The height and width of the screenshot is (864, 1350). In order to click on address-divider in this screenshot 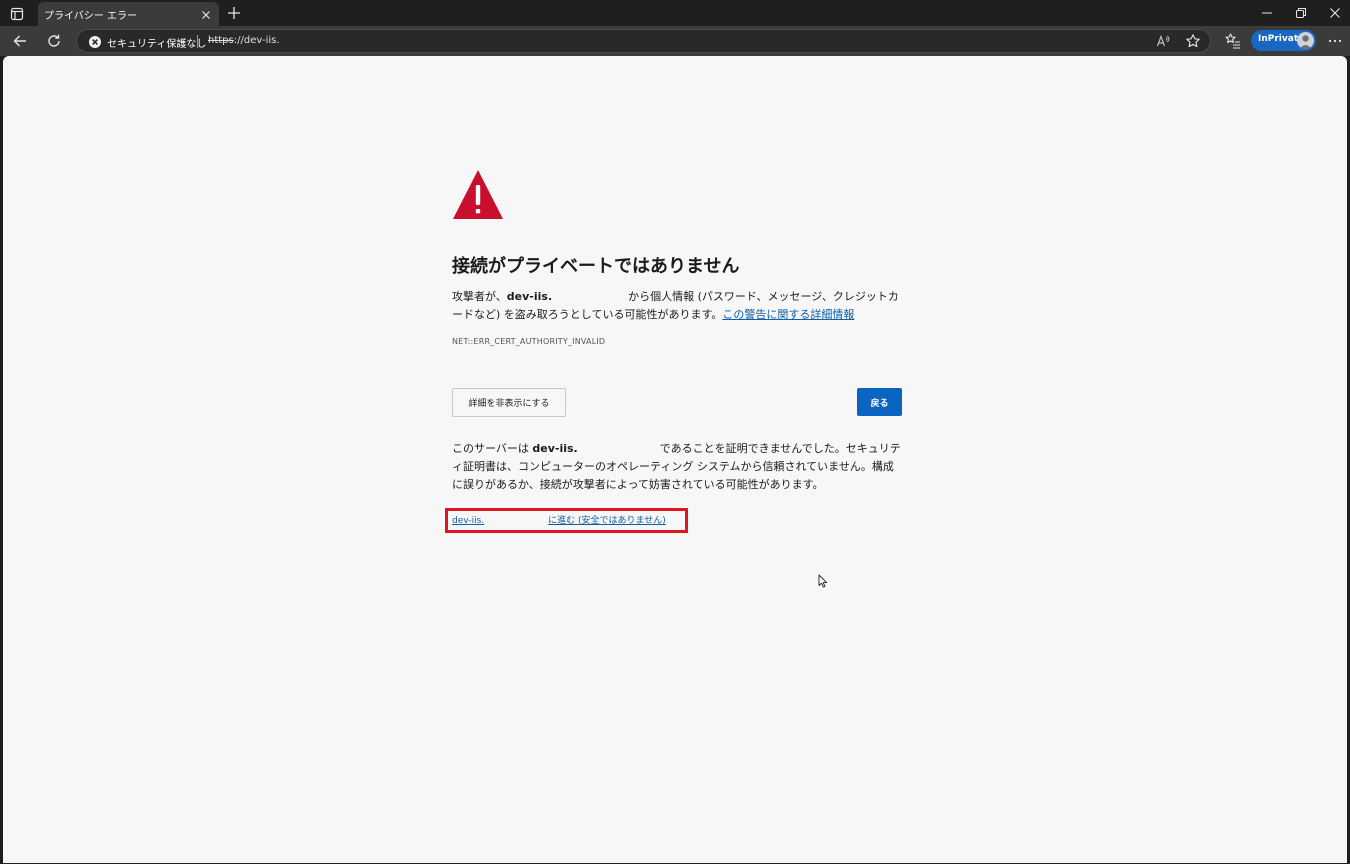, I will do `click(197, 41)`.